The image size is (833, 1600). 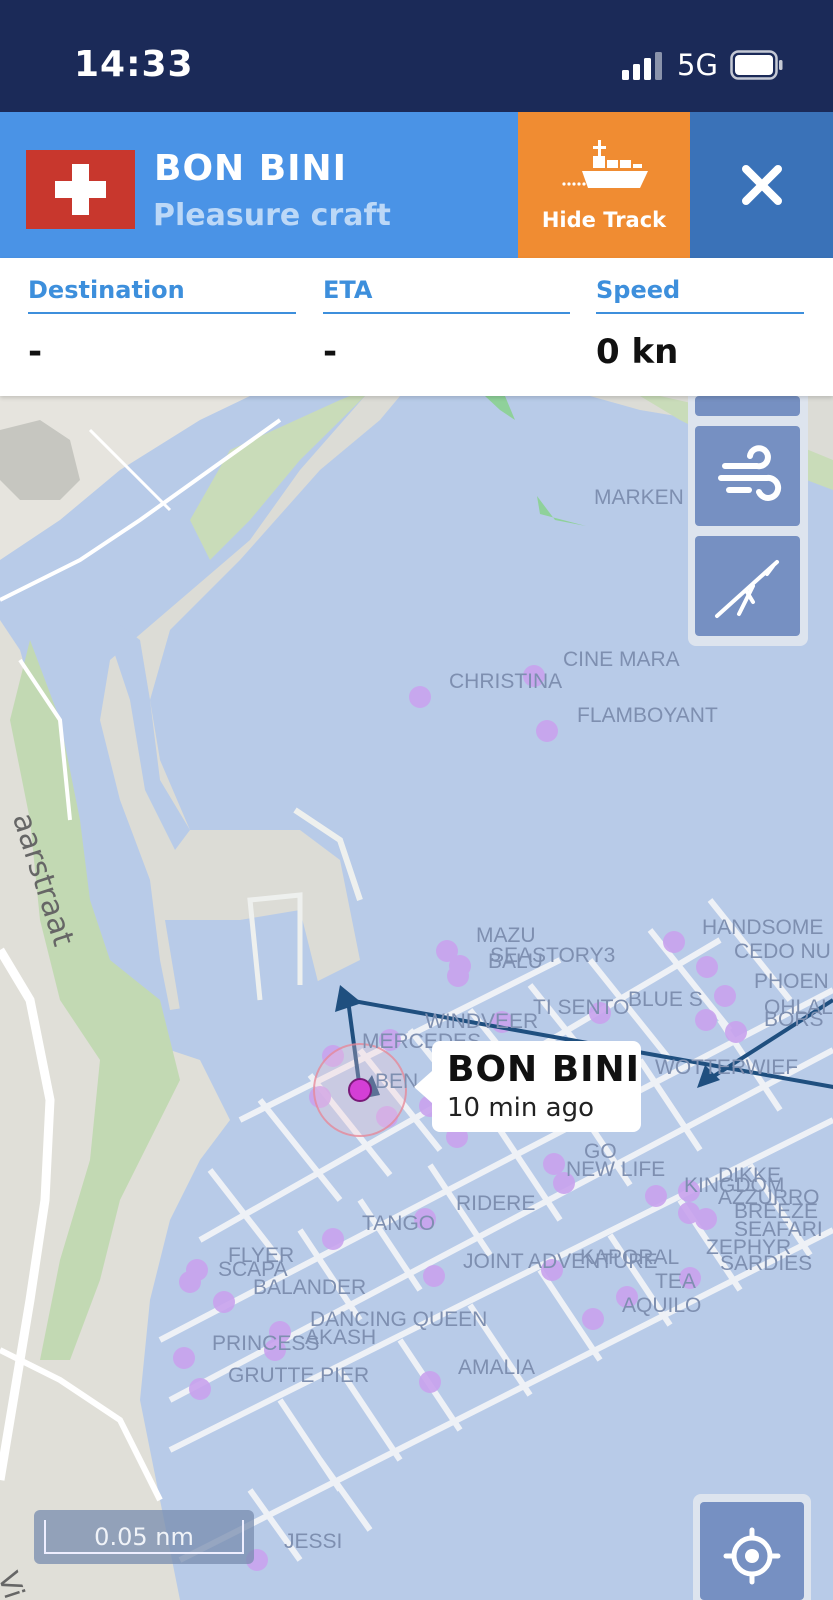 What do you see at coordinates (35, 352) in the screenshot?
I see `destination-value: -` at bounding box center [35, 352].